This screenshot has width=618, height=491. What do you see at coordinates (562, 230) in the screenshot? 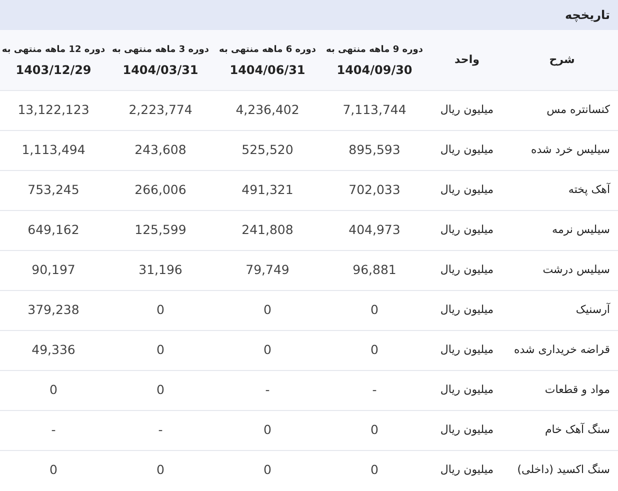
I see `table-cell: سیلیس نرمه` at bounding box center [562, 230].